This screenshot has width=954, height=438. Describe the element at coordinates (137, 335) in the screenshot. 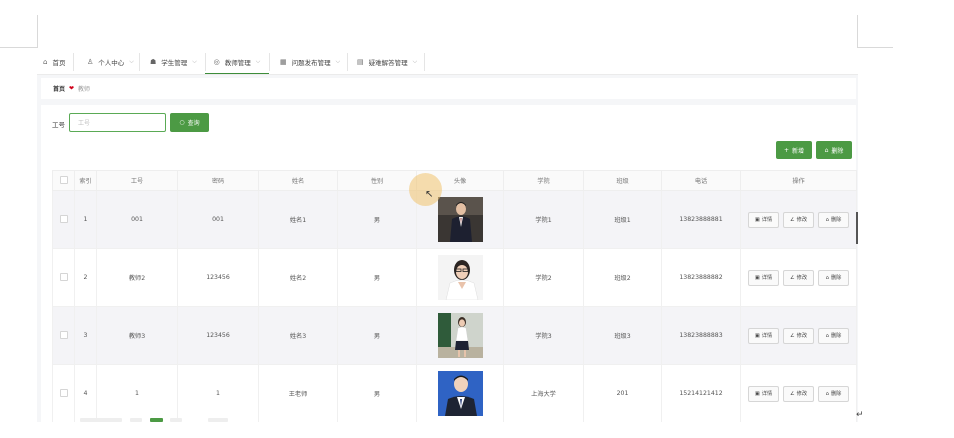

I see `cell-gonghao: 教师3` at that location.